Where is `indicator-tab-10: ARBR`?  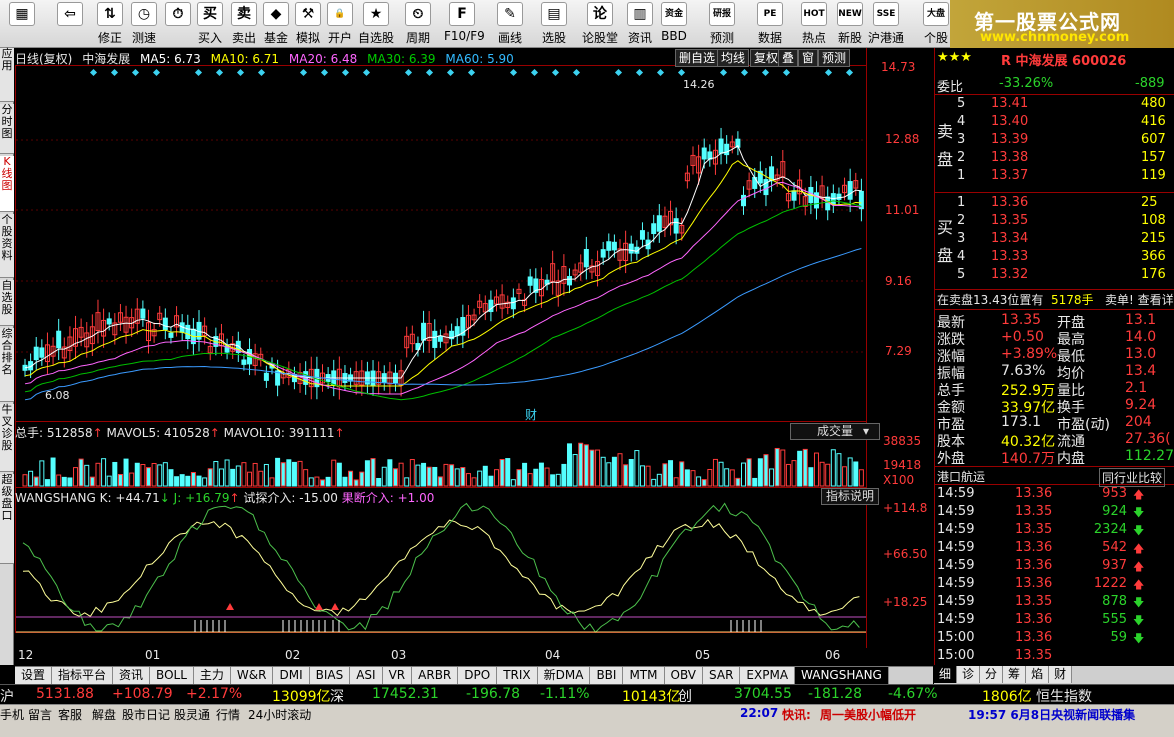 indicator-tab-10: ARBR is located at coordinates (435, 675).